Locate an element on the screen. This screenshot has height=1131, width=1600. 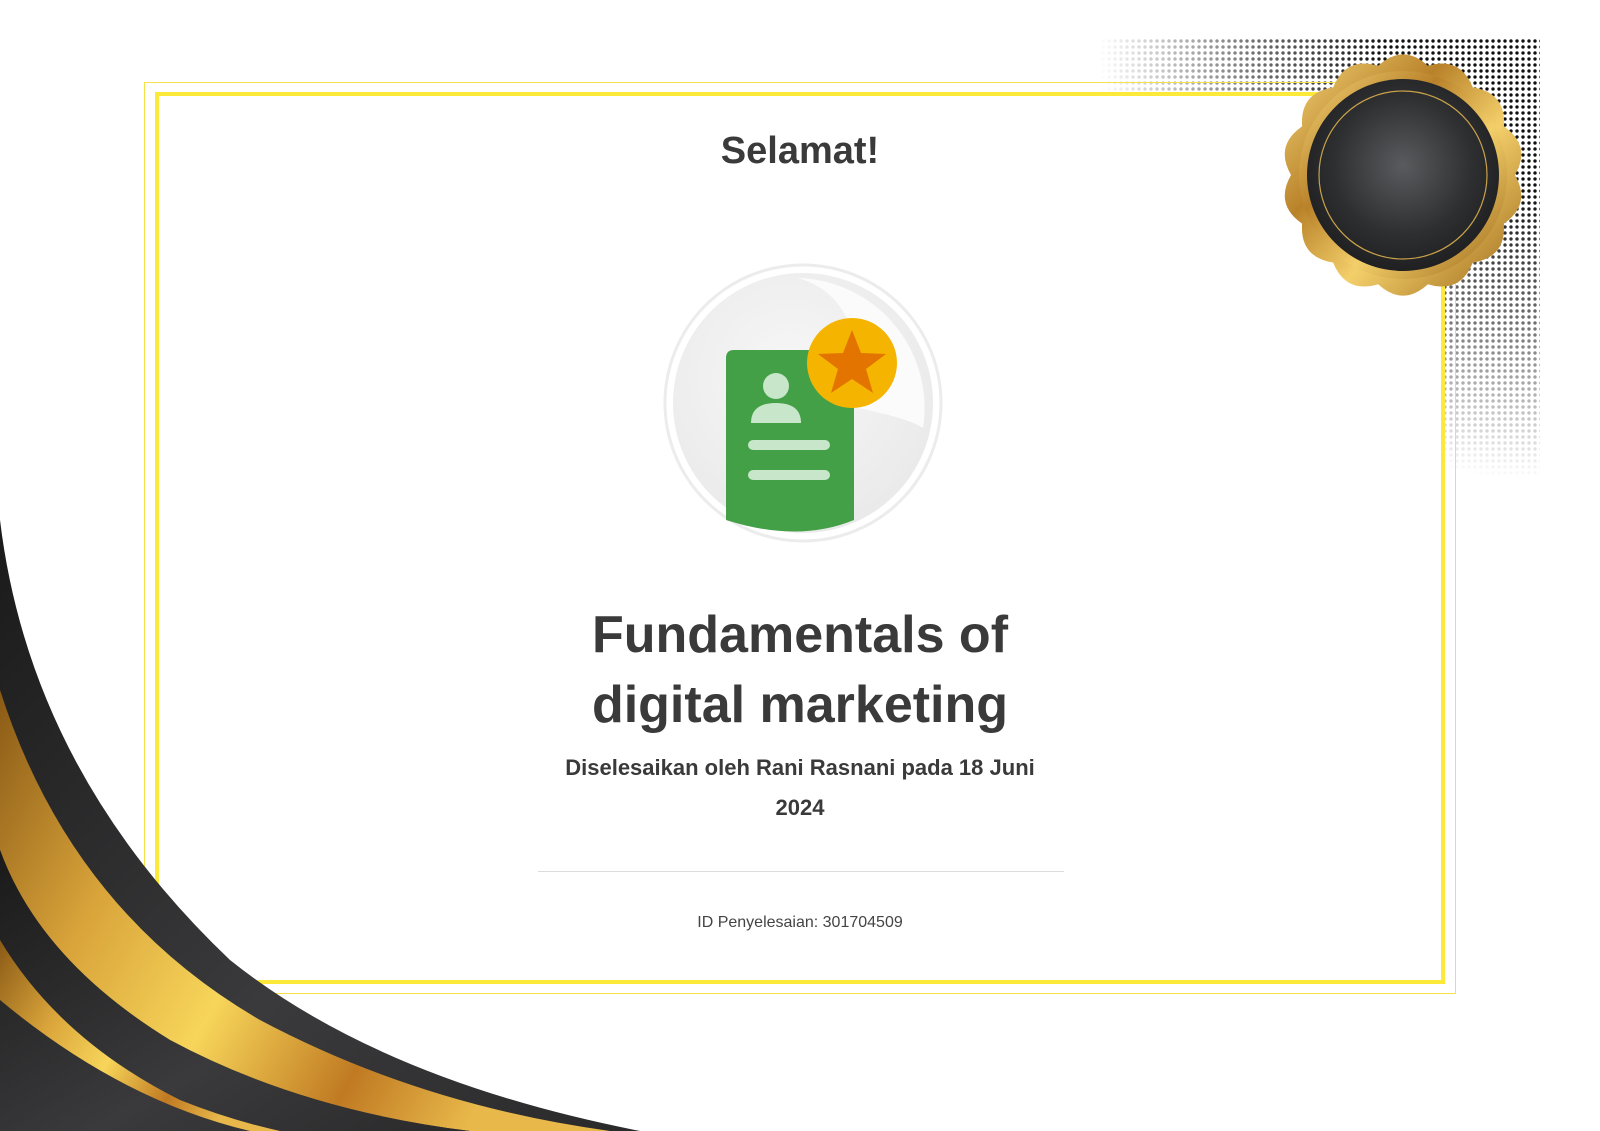
gold-seal-icon is located at coordinates (1403, 175).